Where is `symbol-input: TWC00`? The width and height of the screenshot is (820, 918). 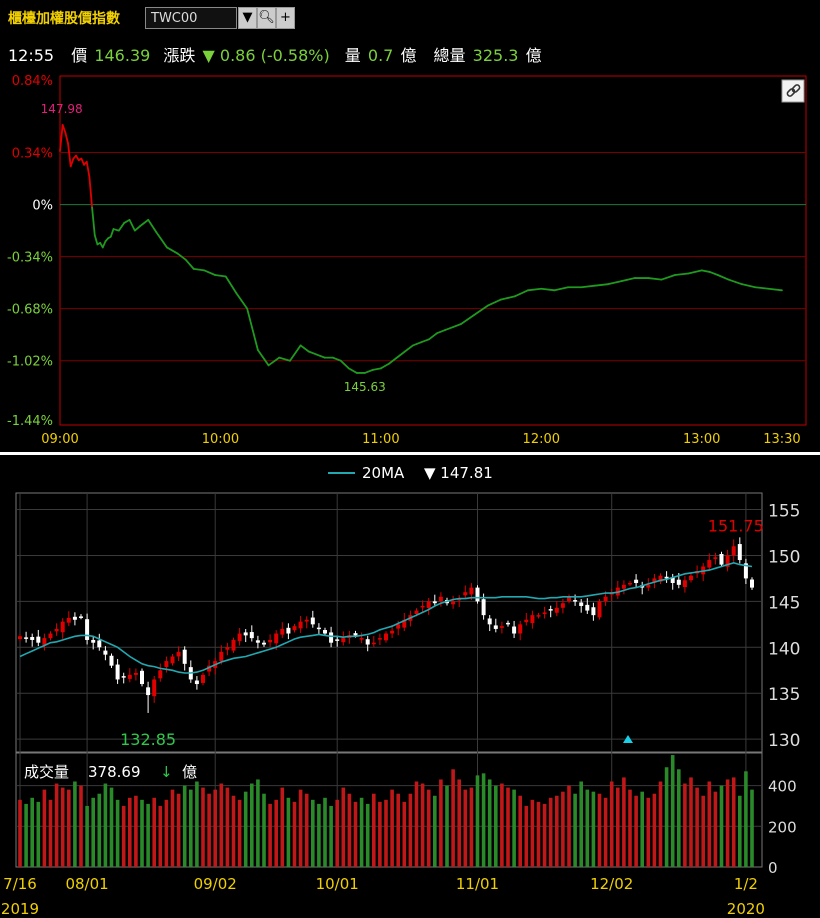
symbol-input: TWC00 is located at coordinates (191, 18).